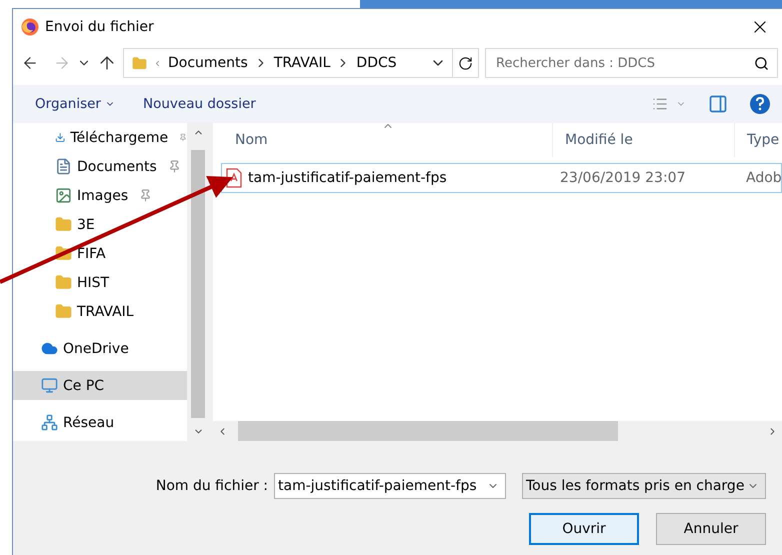  Describe the element at coordinates (63, 166) in the screenshot. I see `document-icon` at that location.